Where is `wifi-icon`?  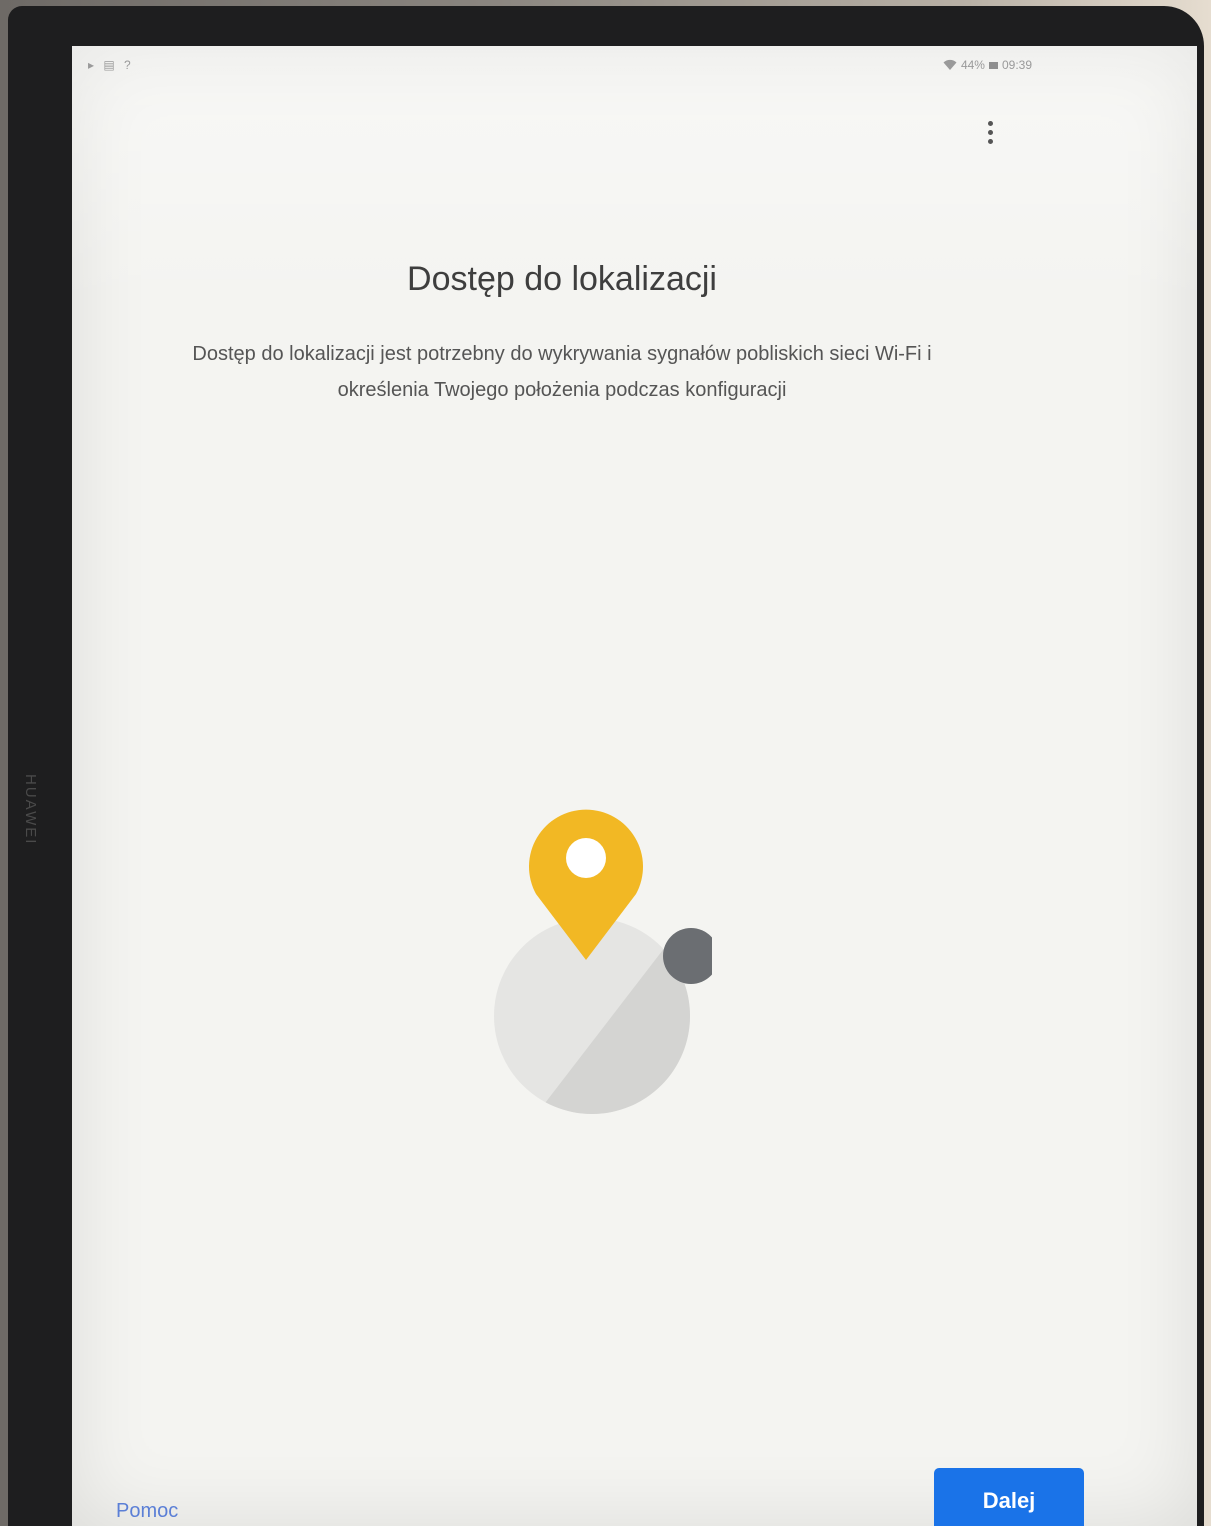 wifi-icon is located at coordinates (950, 64).